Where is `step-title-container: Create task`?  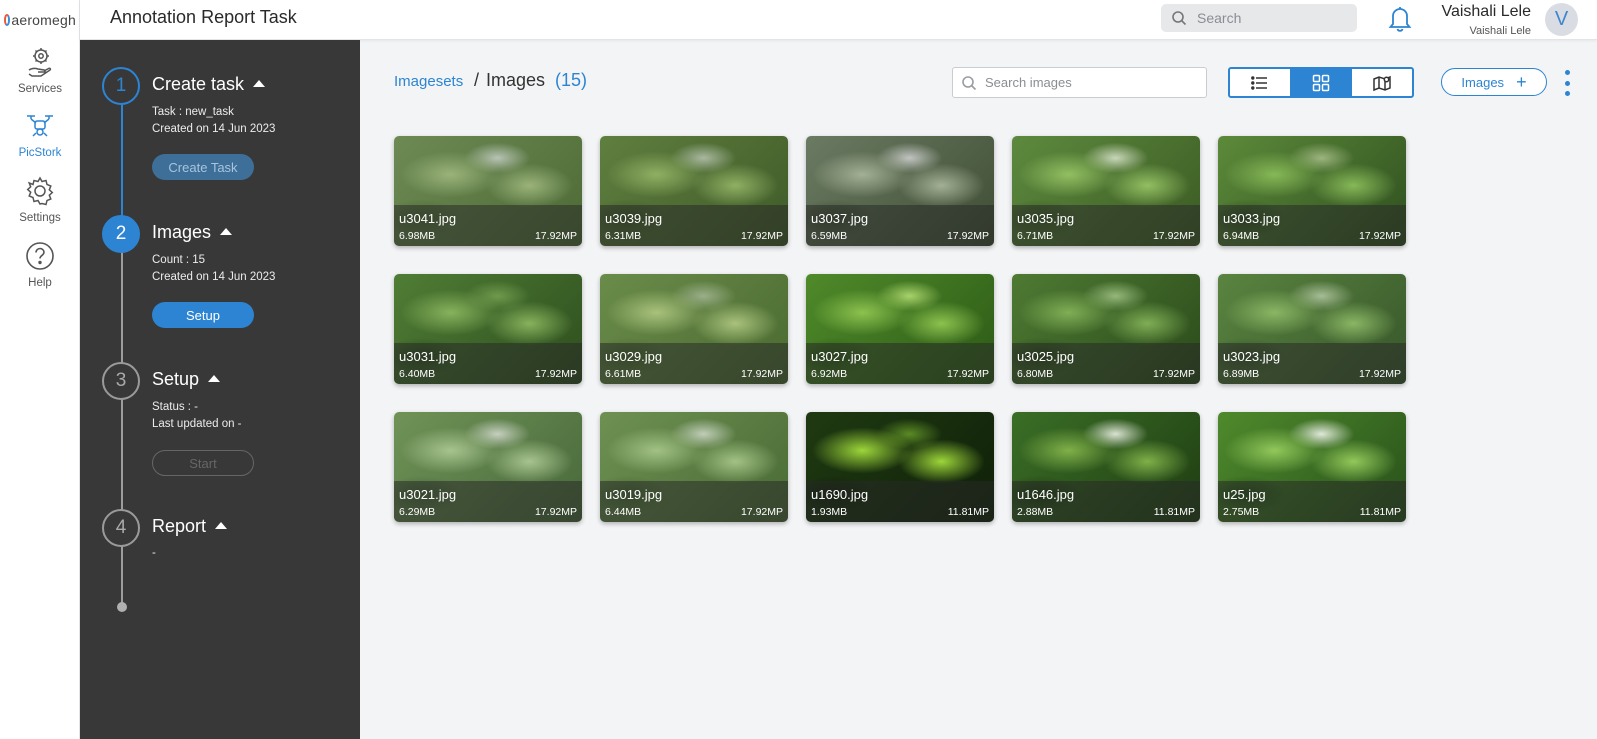 step-title-container: Create task is located at coordinates (209, 84).